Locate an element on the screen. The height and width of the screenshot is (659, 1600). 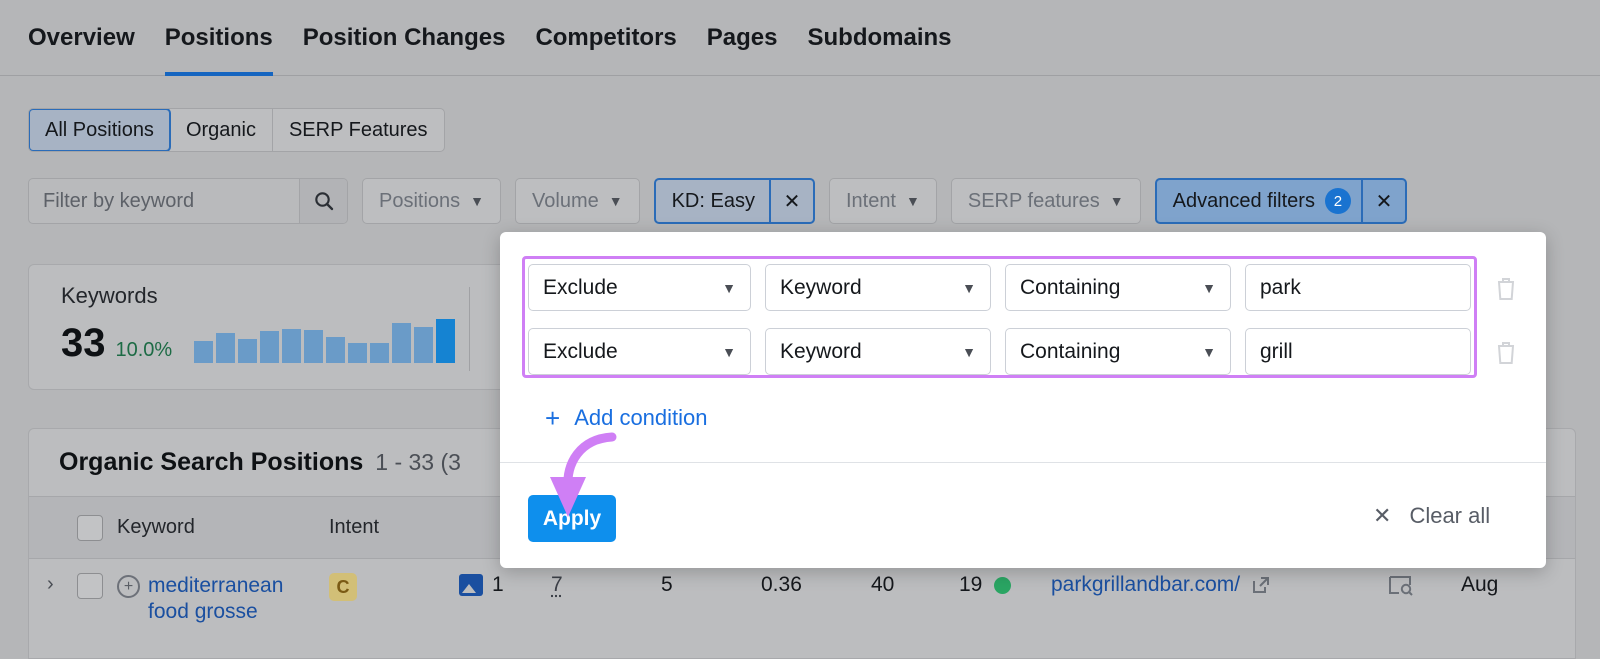
keywords-metric: Keywords 33 10.0% is located at coordinates (258, 324).